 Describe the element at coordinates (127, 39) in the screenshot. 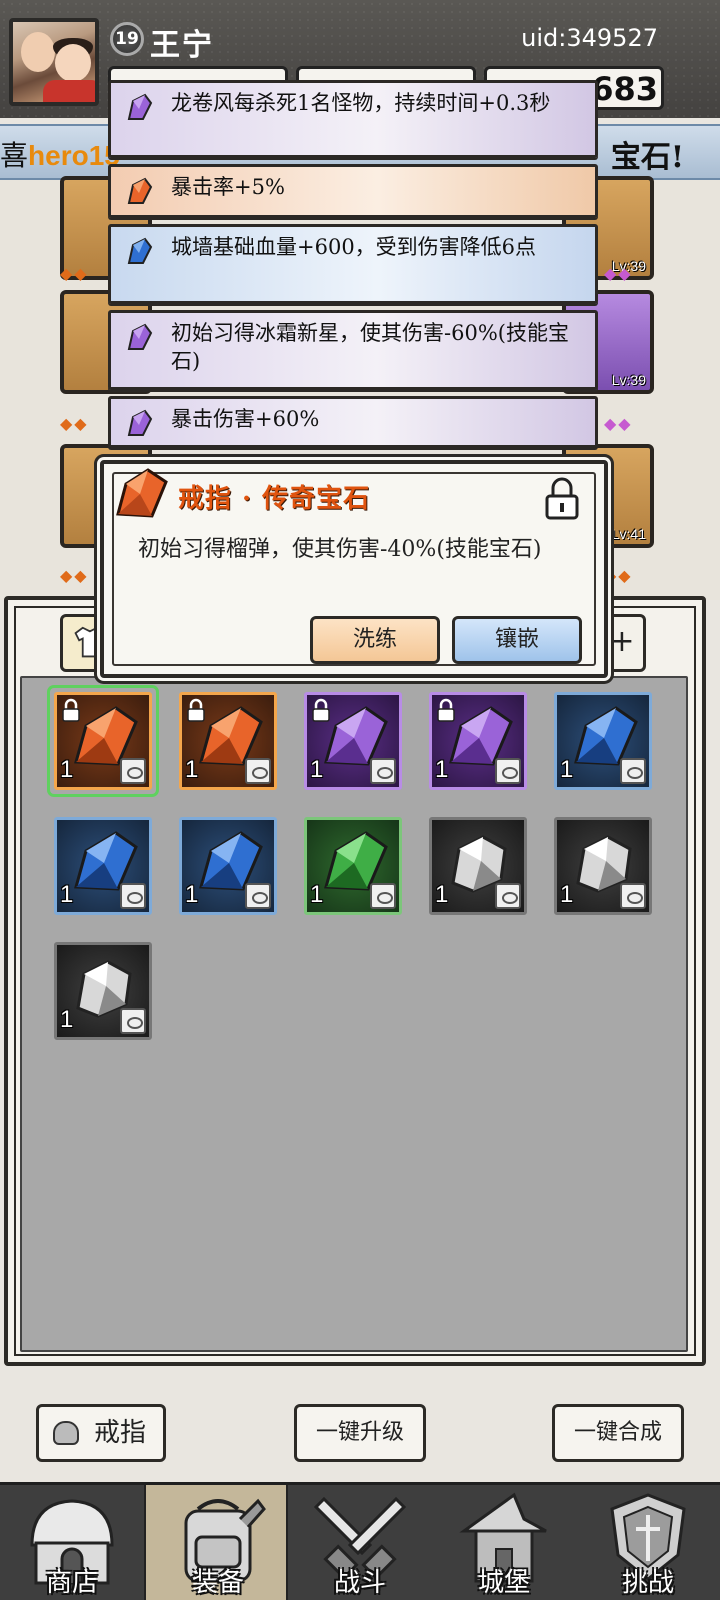

I see `player-level-badge: 19` at that location.